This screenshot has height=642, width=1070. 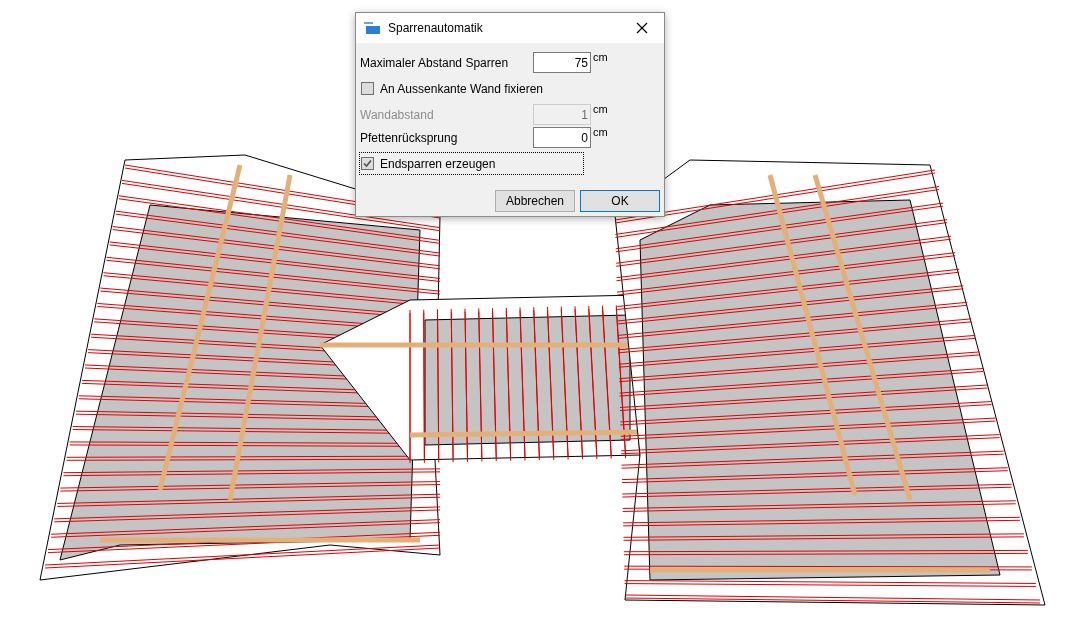 I want to click on dialog-title: Sparrenautomatik, so click(x=436, y=28).